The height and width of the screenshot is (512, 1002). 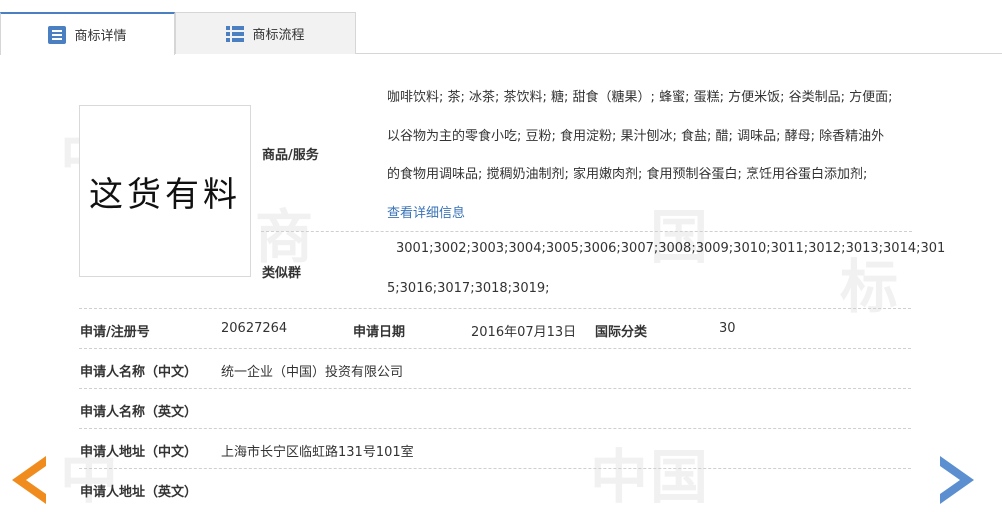 I want to click on tab-bar: 商标详情 商标流程, so click(x=501, y=27).